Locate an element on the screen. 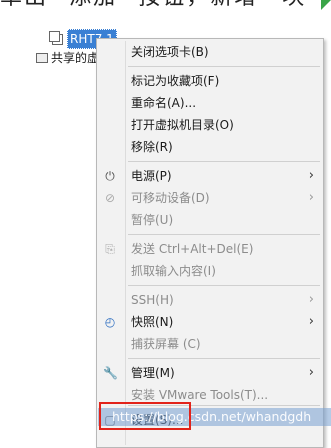 The image size is (331, 448). highlight-box is located at coordinates (145, 416).